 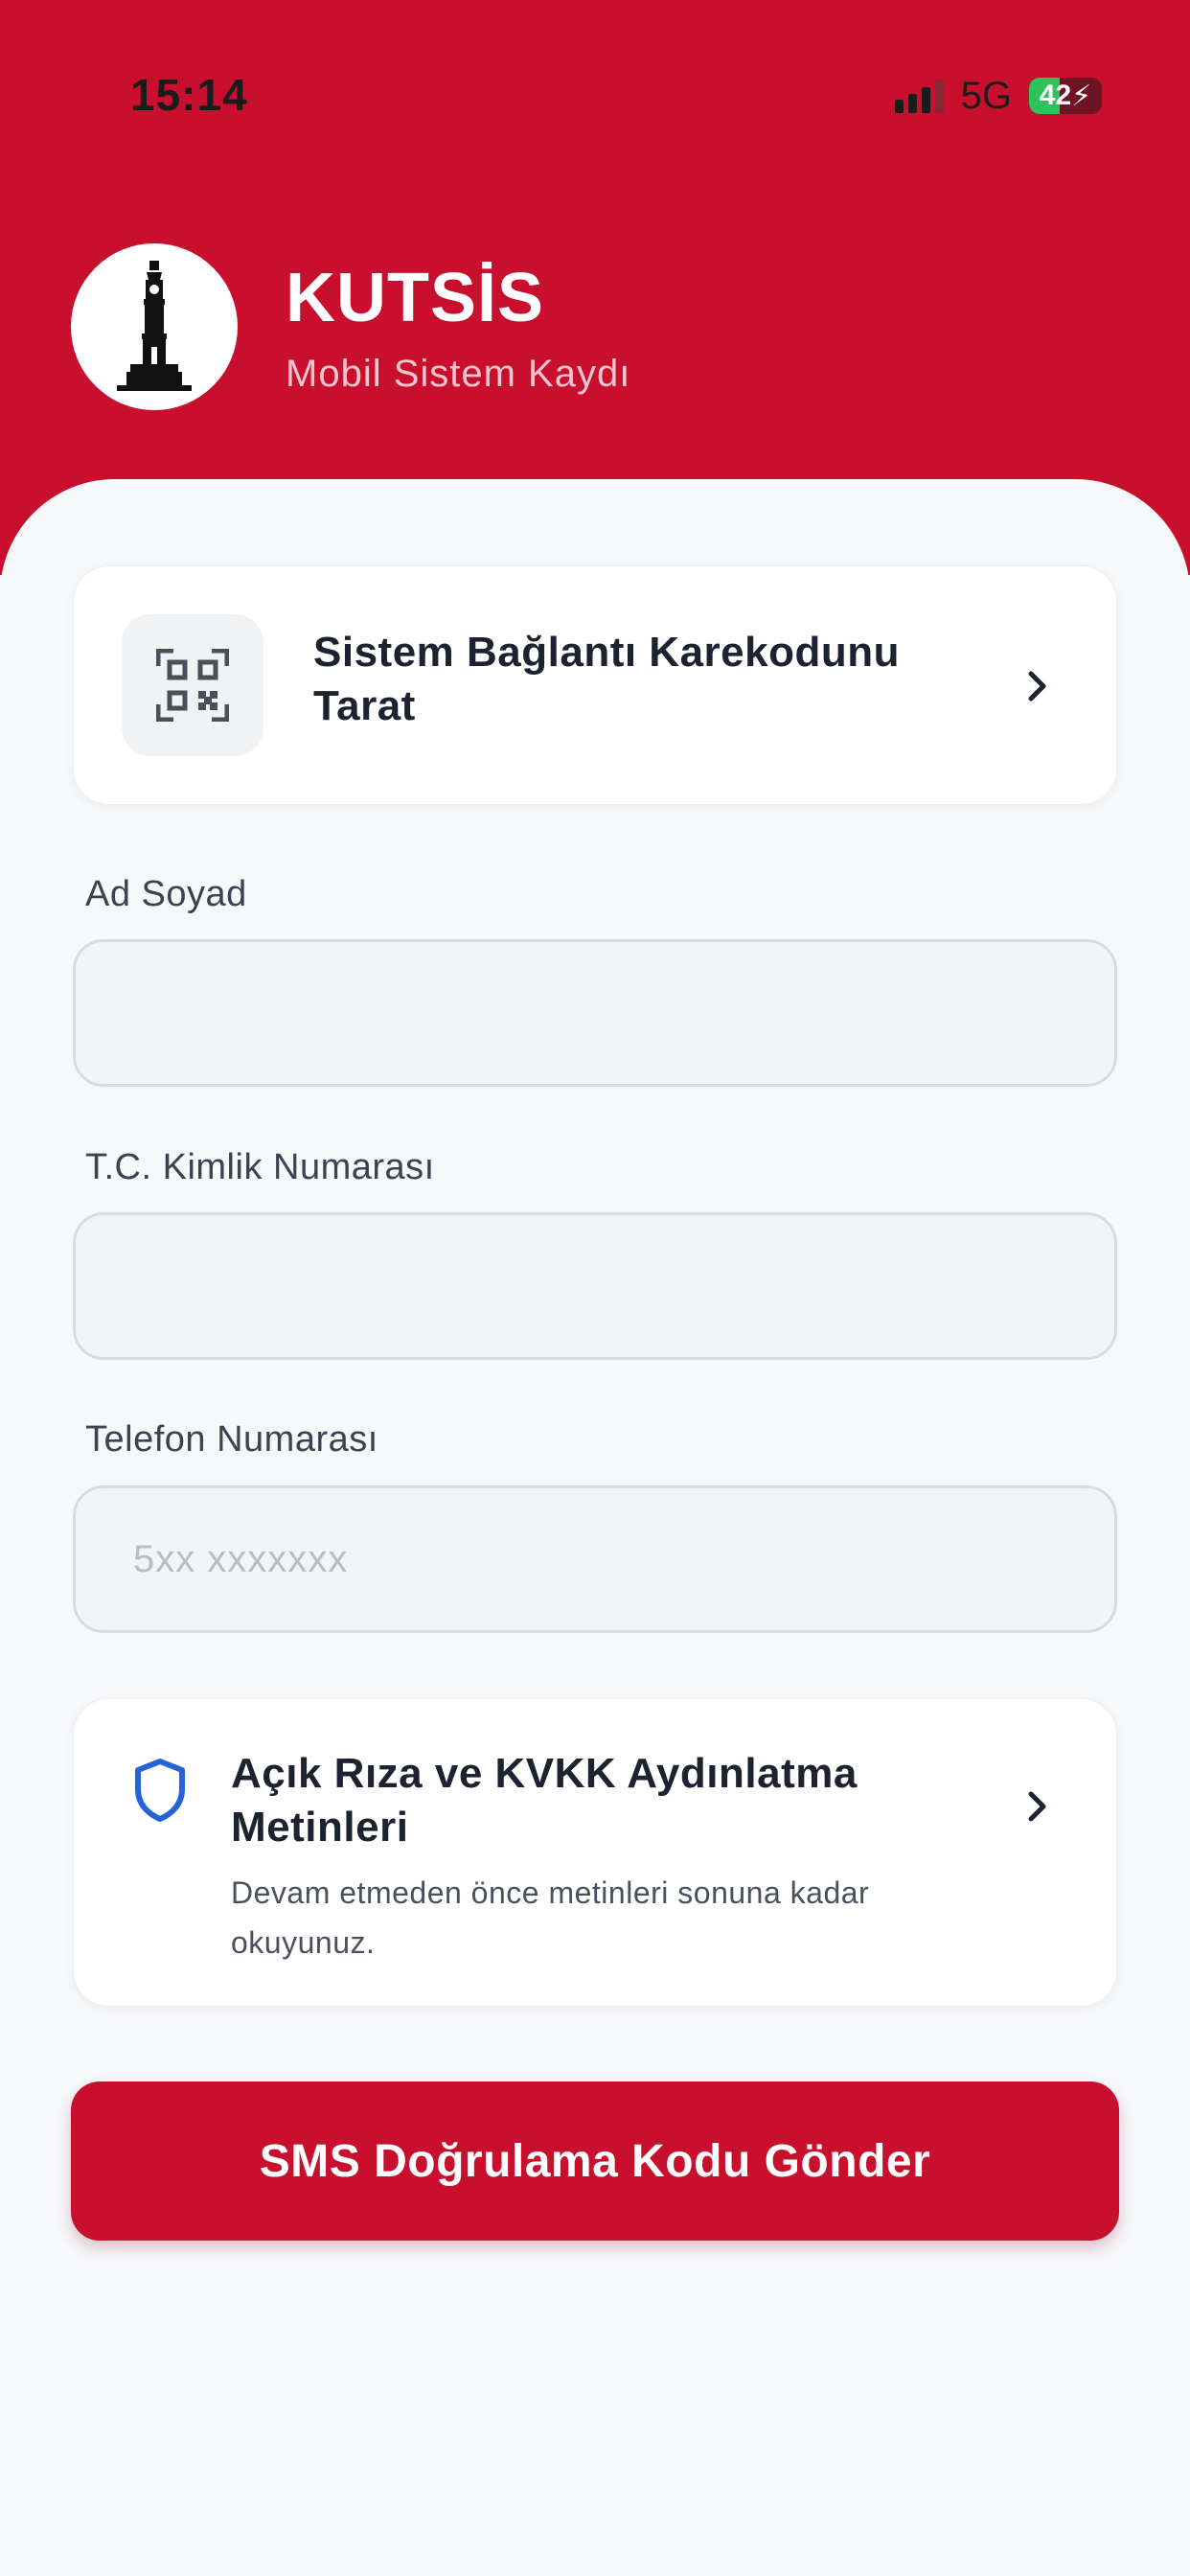 I want to click on app-title: KUTSİS, so click(x=416, y=298).